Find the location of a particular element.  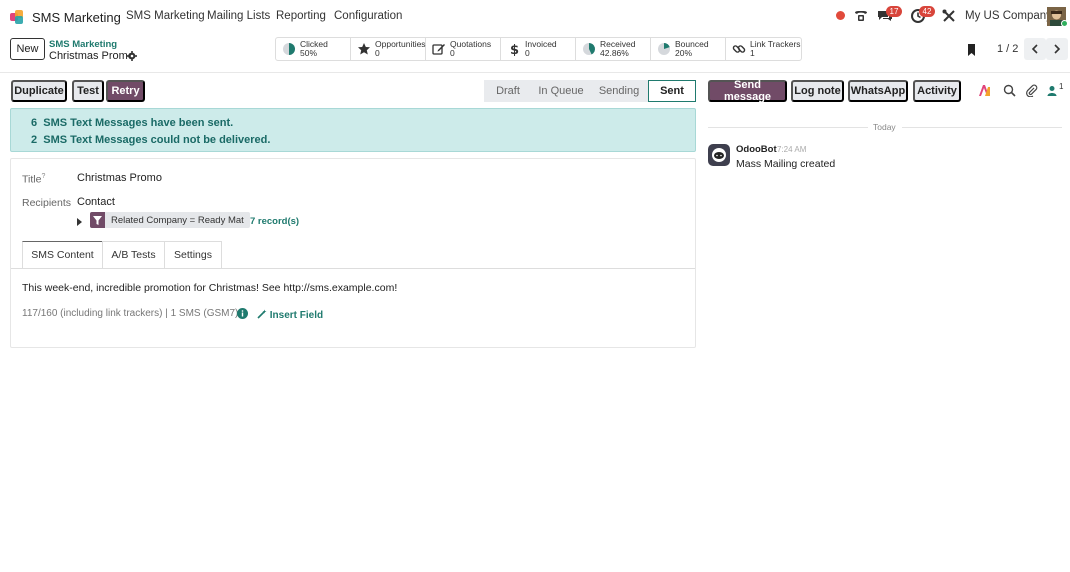

stat-received: Received 42.86% is located at coordinates (613, 49).